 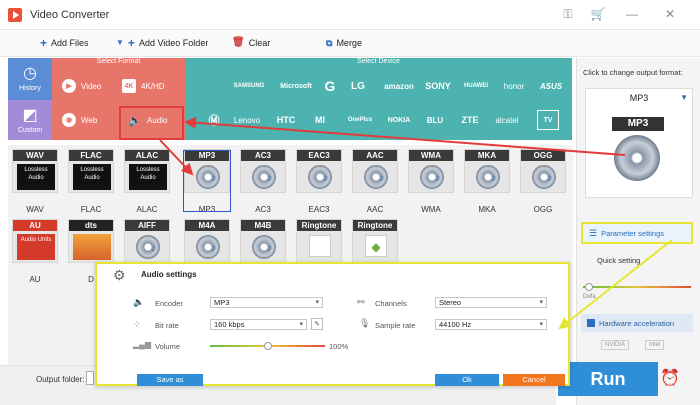 What do you see at coordinates (263, 171) in the screenshot?
I see `format-tile-ac3: AC3 ♪` at bounding box center [263, 171].